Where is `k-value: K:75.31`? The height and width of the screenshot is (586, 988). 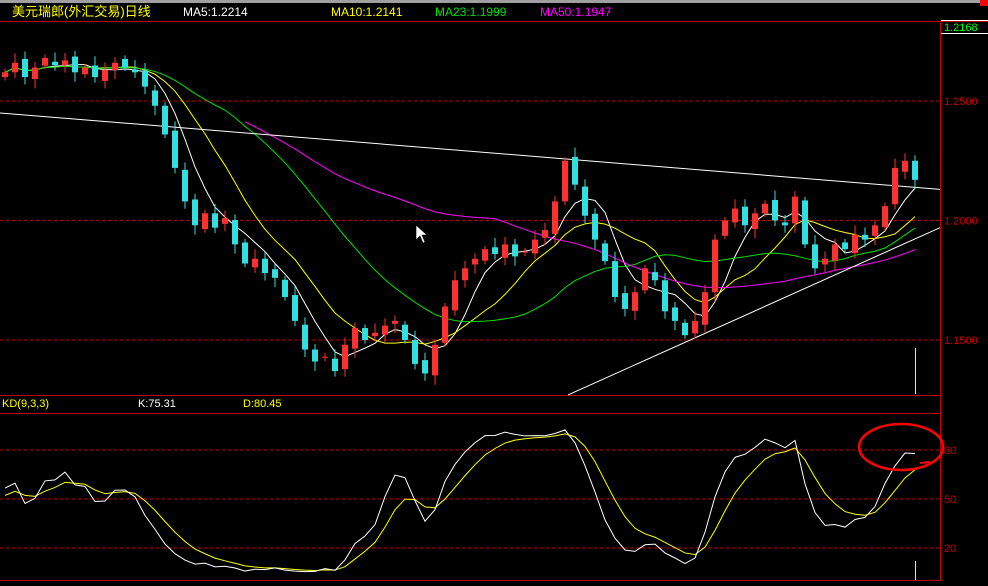
k-value: K:75.31 is located at coordinates (157, 404).